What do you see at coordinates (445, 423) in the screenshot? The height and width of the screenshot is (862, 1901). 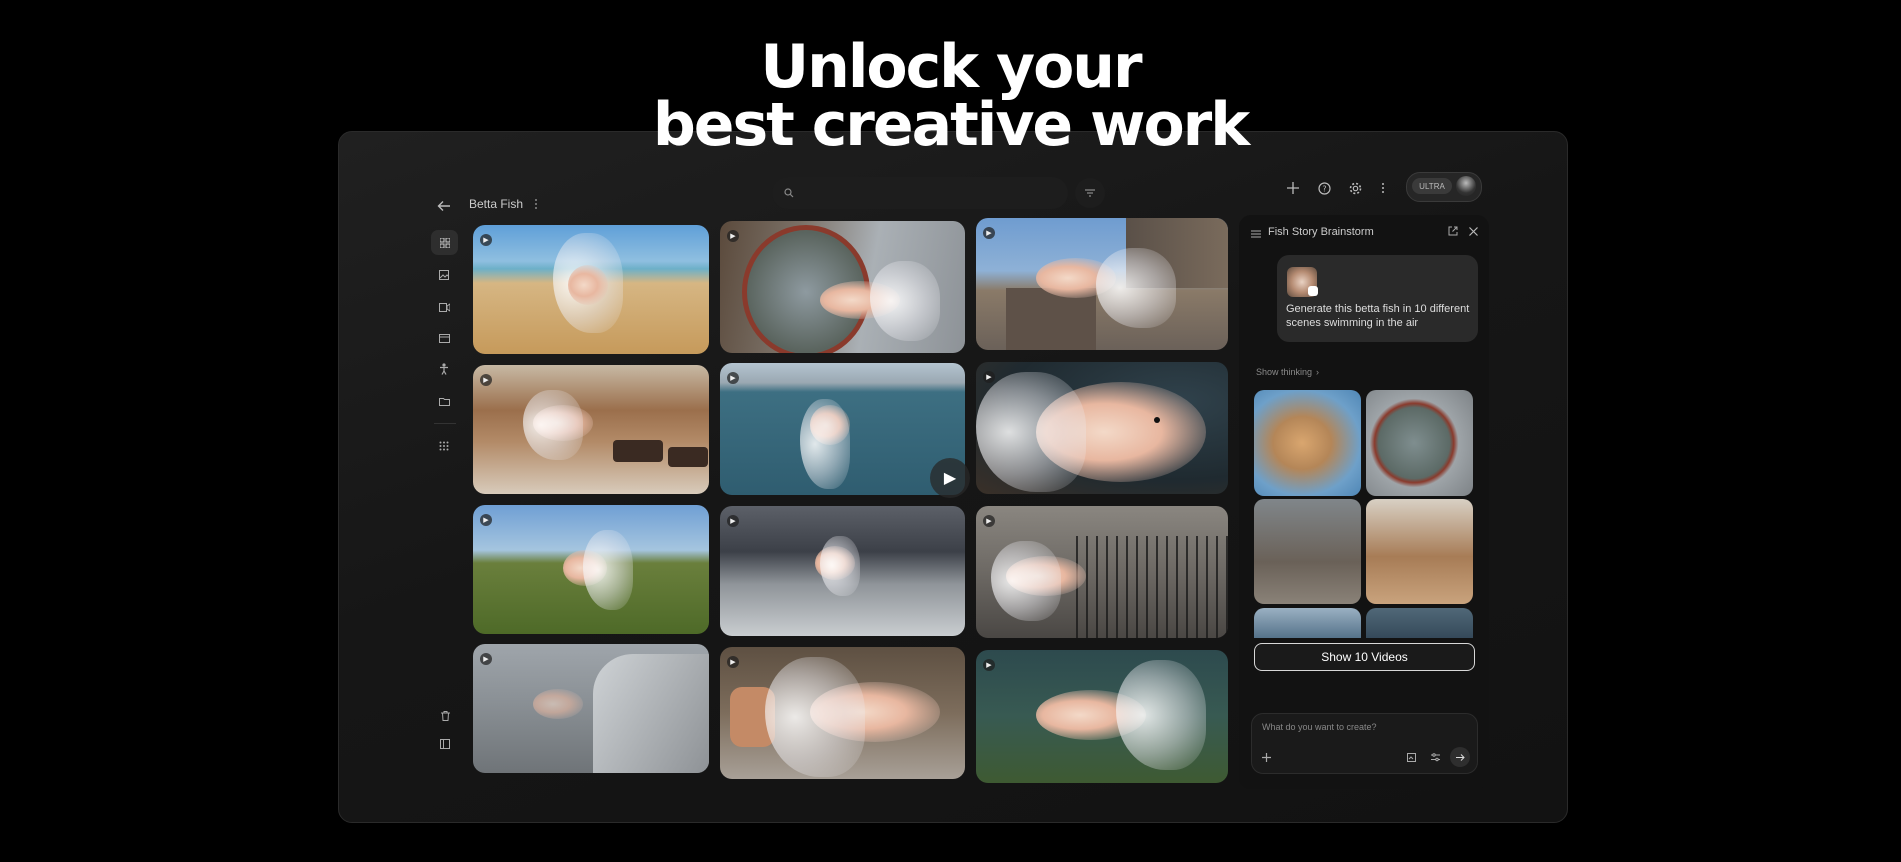 I see `sidebar-divider` at bounding box center [445, 423].